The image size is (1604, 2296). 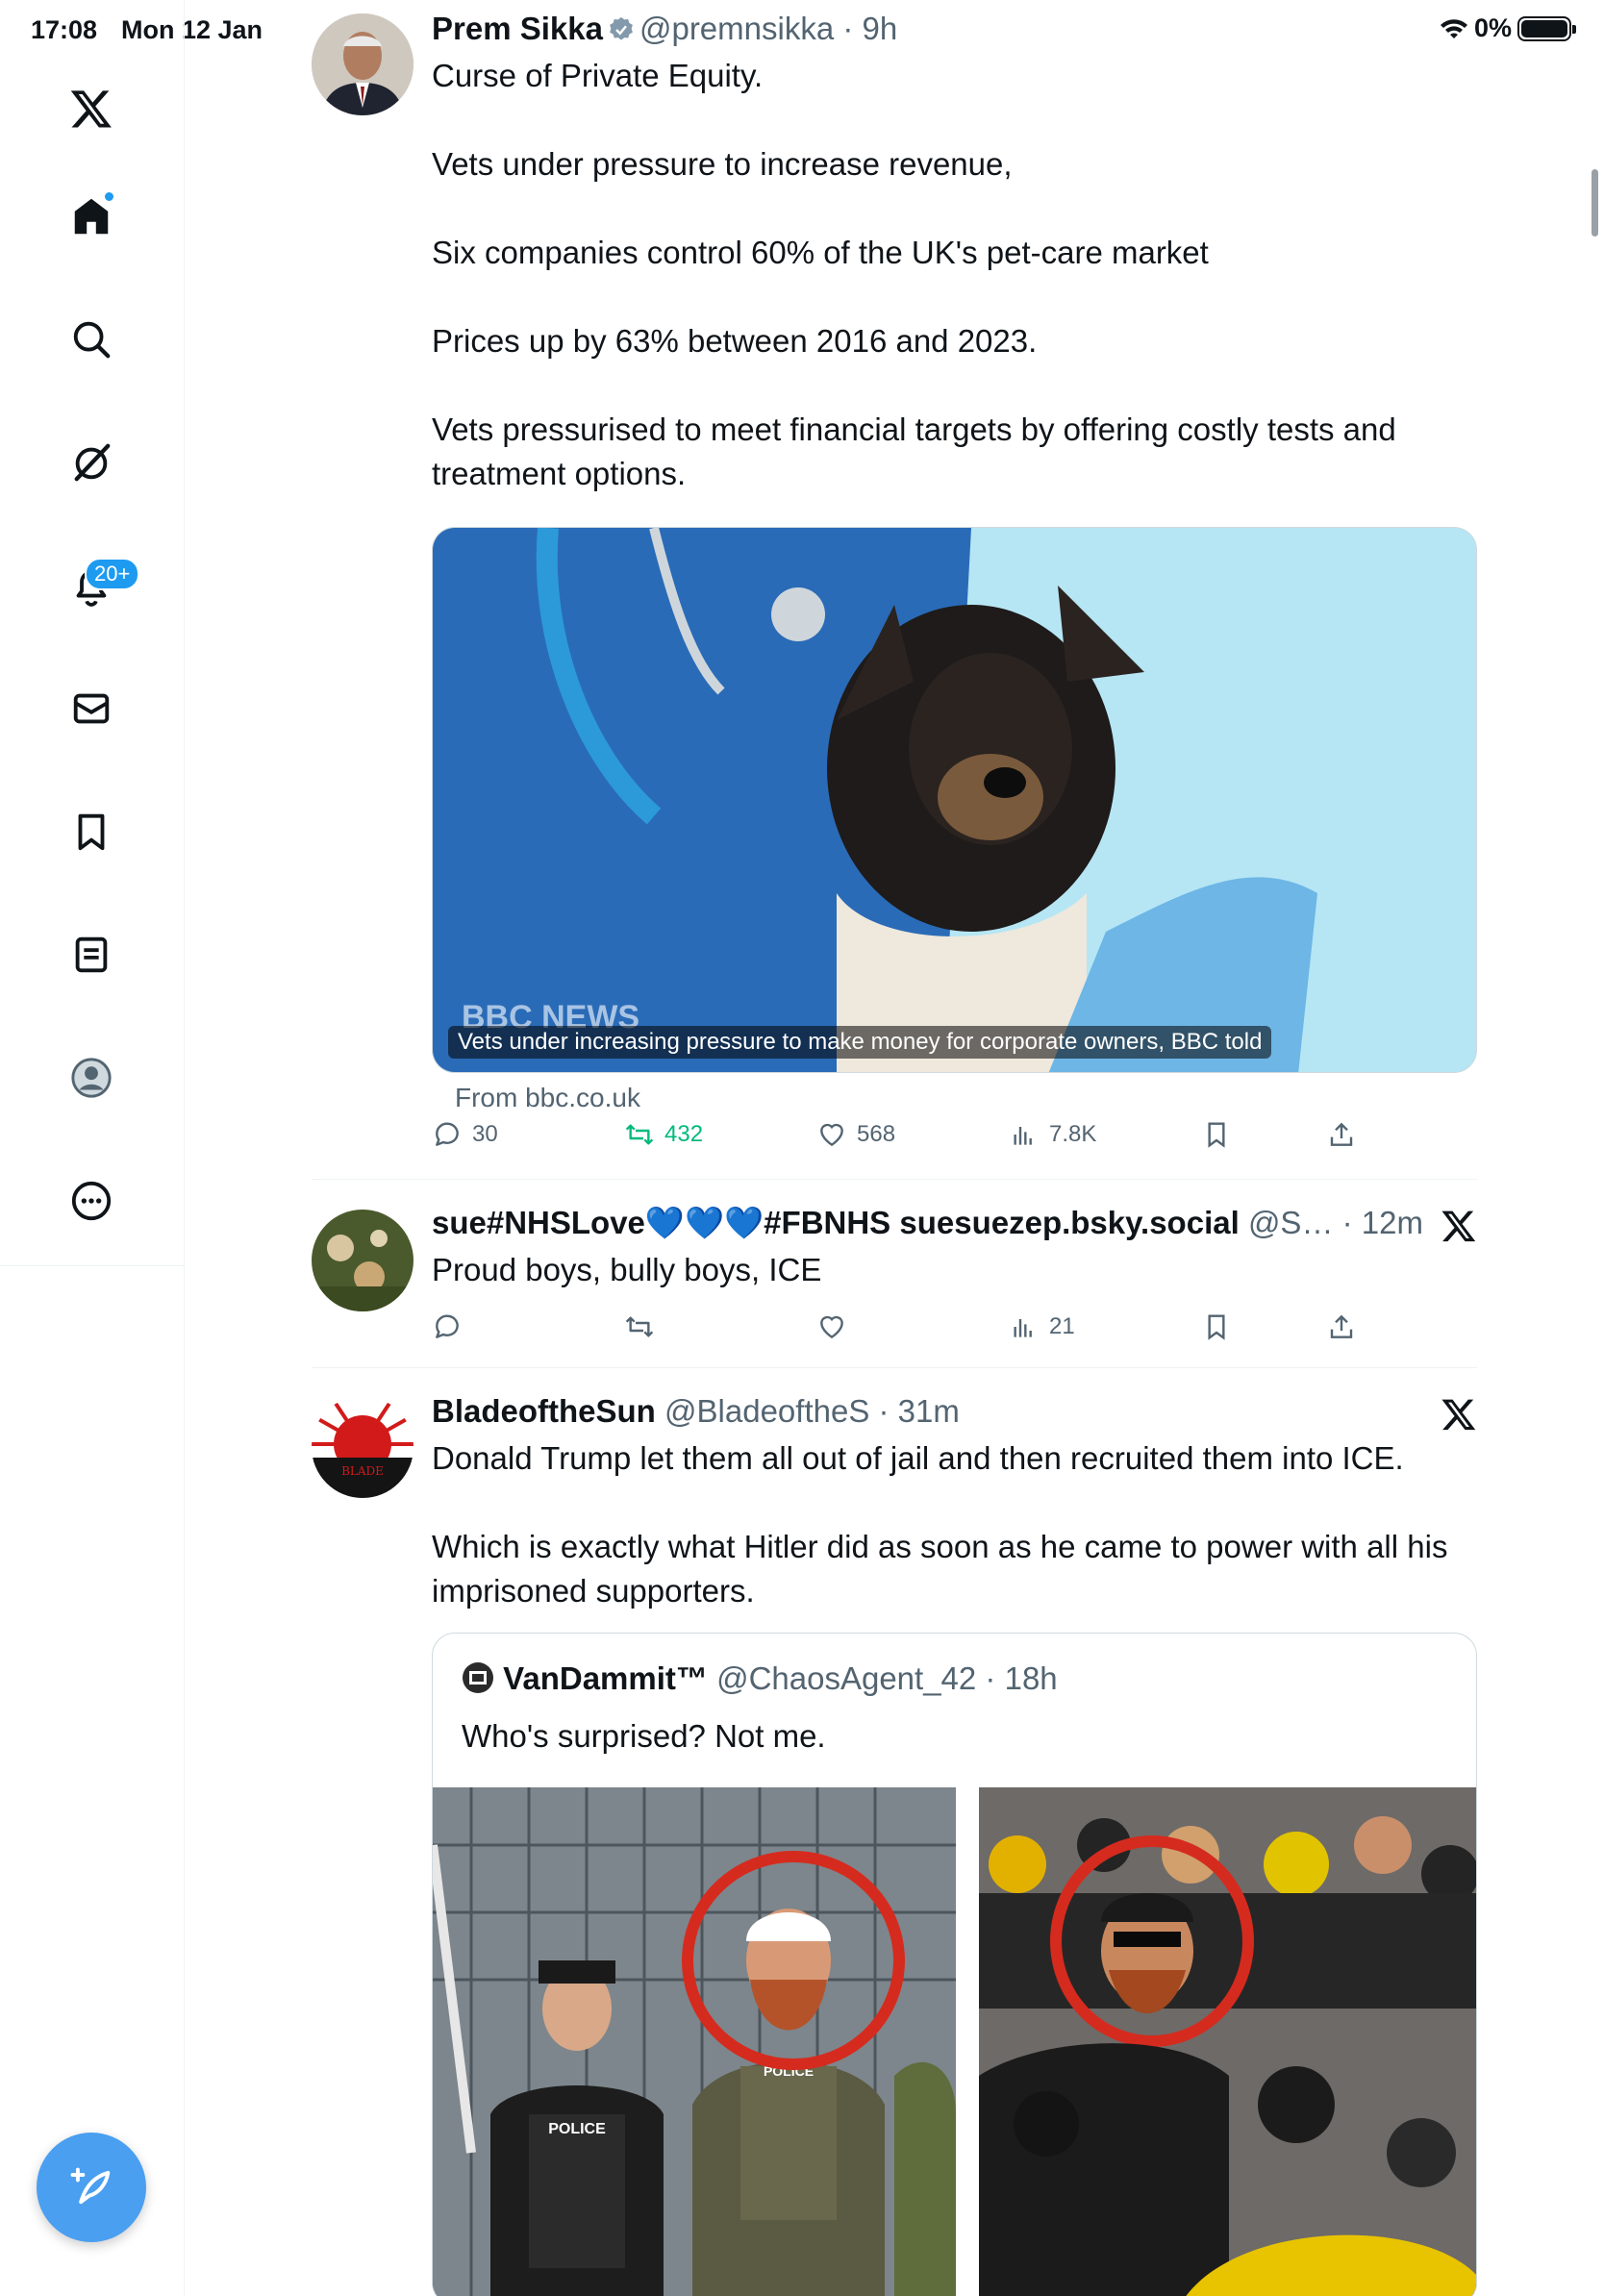 What do you see at coordinates (621, 28) in the screenshot?
I see `verified-badge-icon` at bounding box center [621, 28].